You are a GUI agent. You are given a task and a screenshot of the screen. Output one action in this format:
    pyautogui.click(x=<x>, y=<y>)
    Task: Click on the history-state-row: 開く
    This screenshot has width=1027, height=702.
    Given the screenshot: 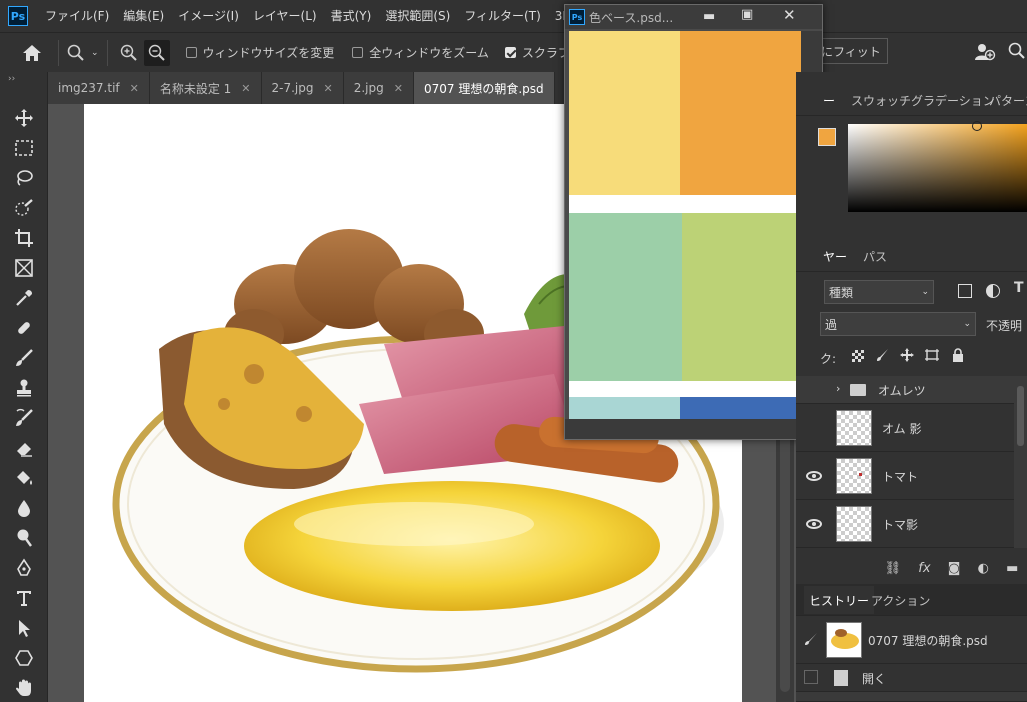 What is the action you would take?
    pyautogui.click(x=911, y=678)
    